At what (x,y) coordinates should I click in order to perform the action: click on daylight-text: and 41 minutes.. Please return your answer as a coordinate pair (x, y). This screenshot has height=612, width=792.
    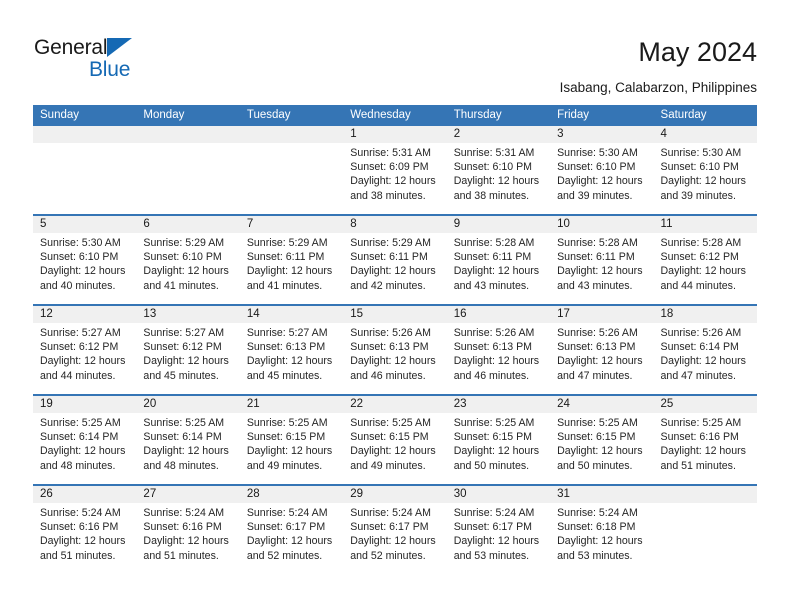
    Looking at the image, I should click on (284, 285).